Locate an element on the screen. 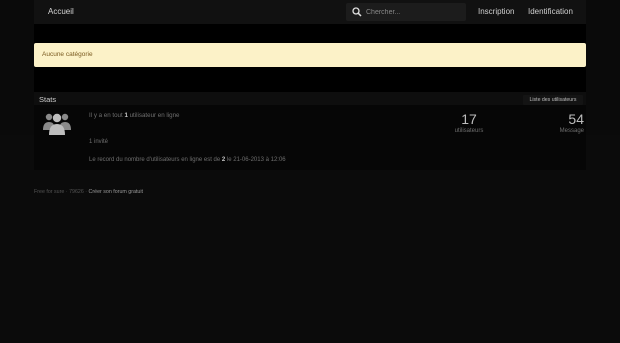 The image size is (620, 343). stats-header is located at coordinates (310, 98).